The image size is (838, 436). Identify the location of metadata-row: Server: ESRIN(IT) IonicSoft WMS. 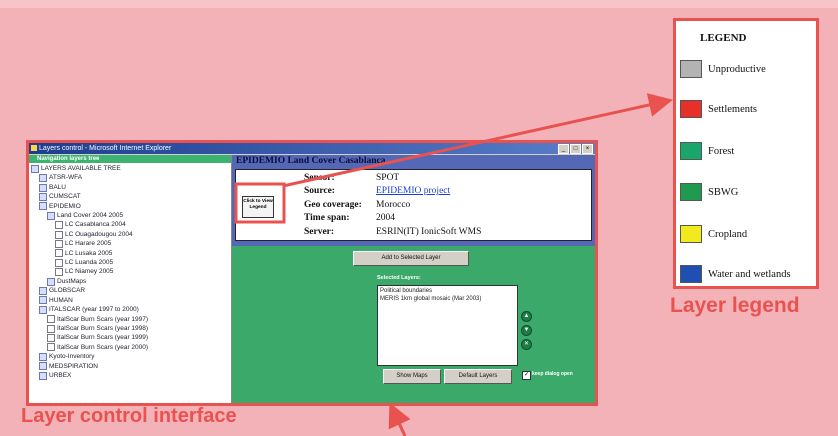
(392, 232).